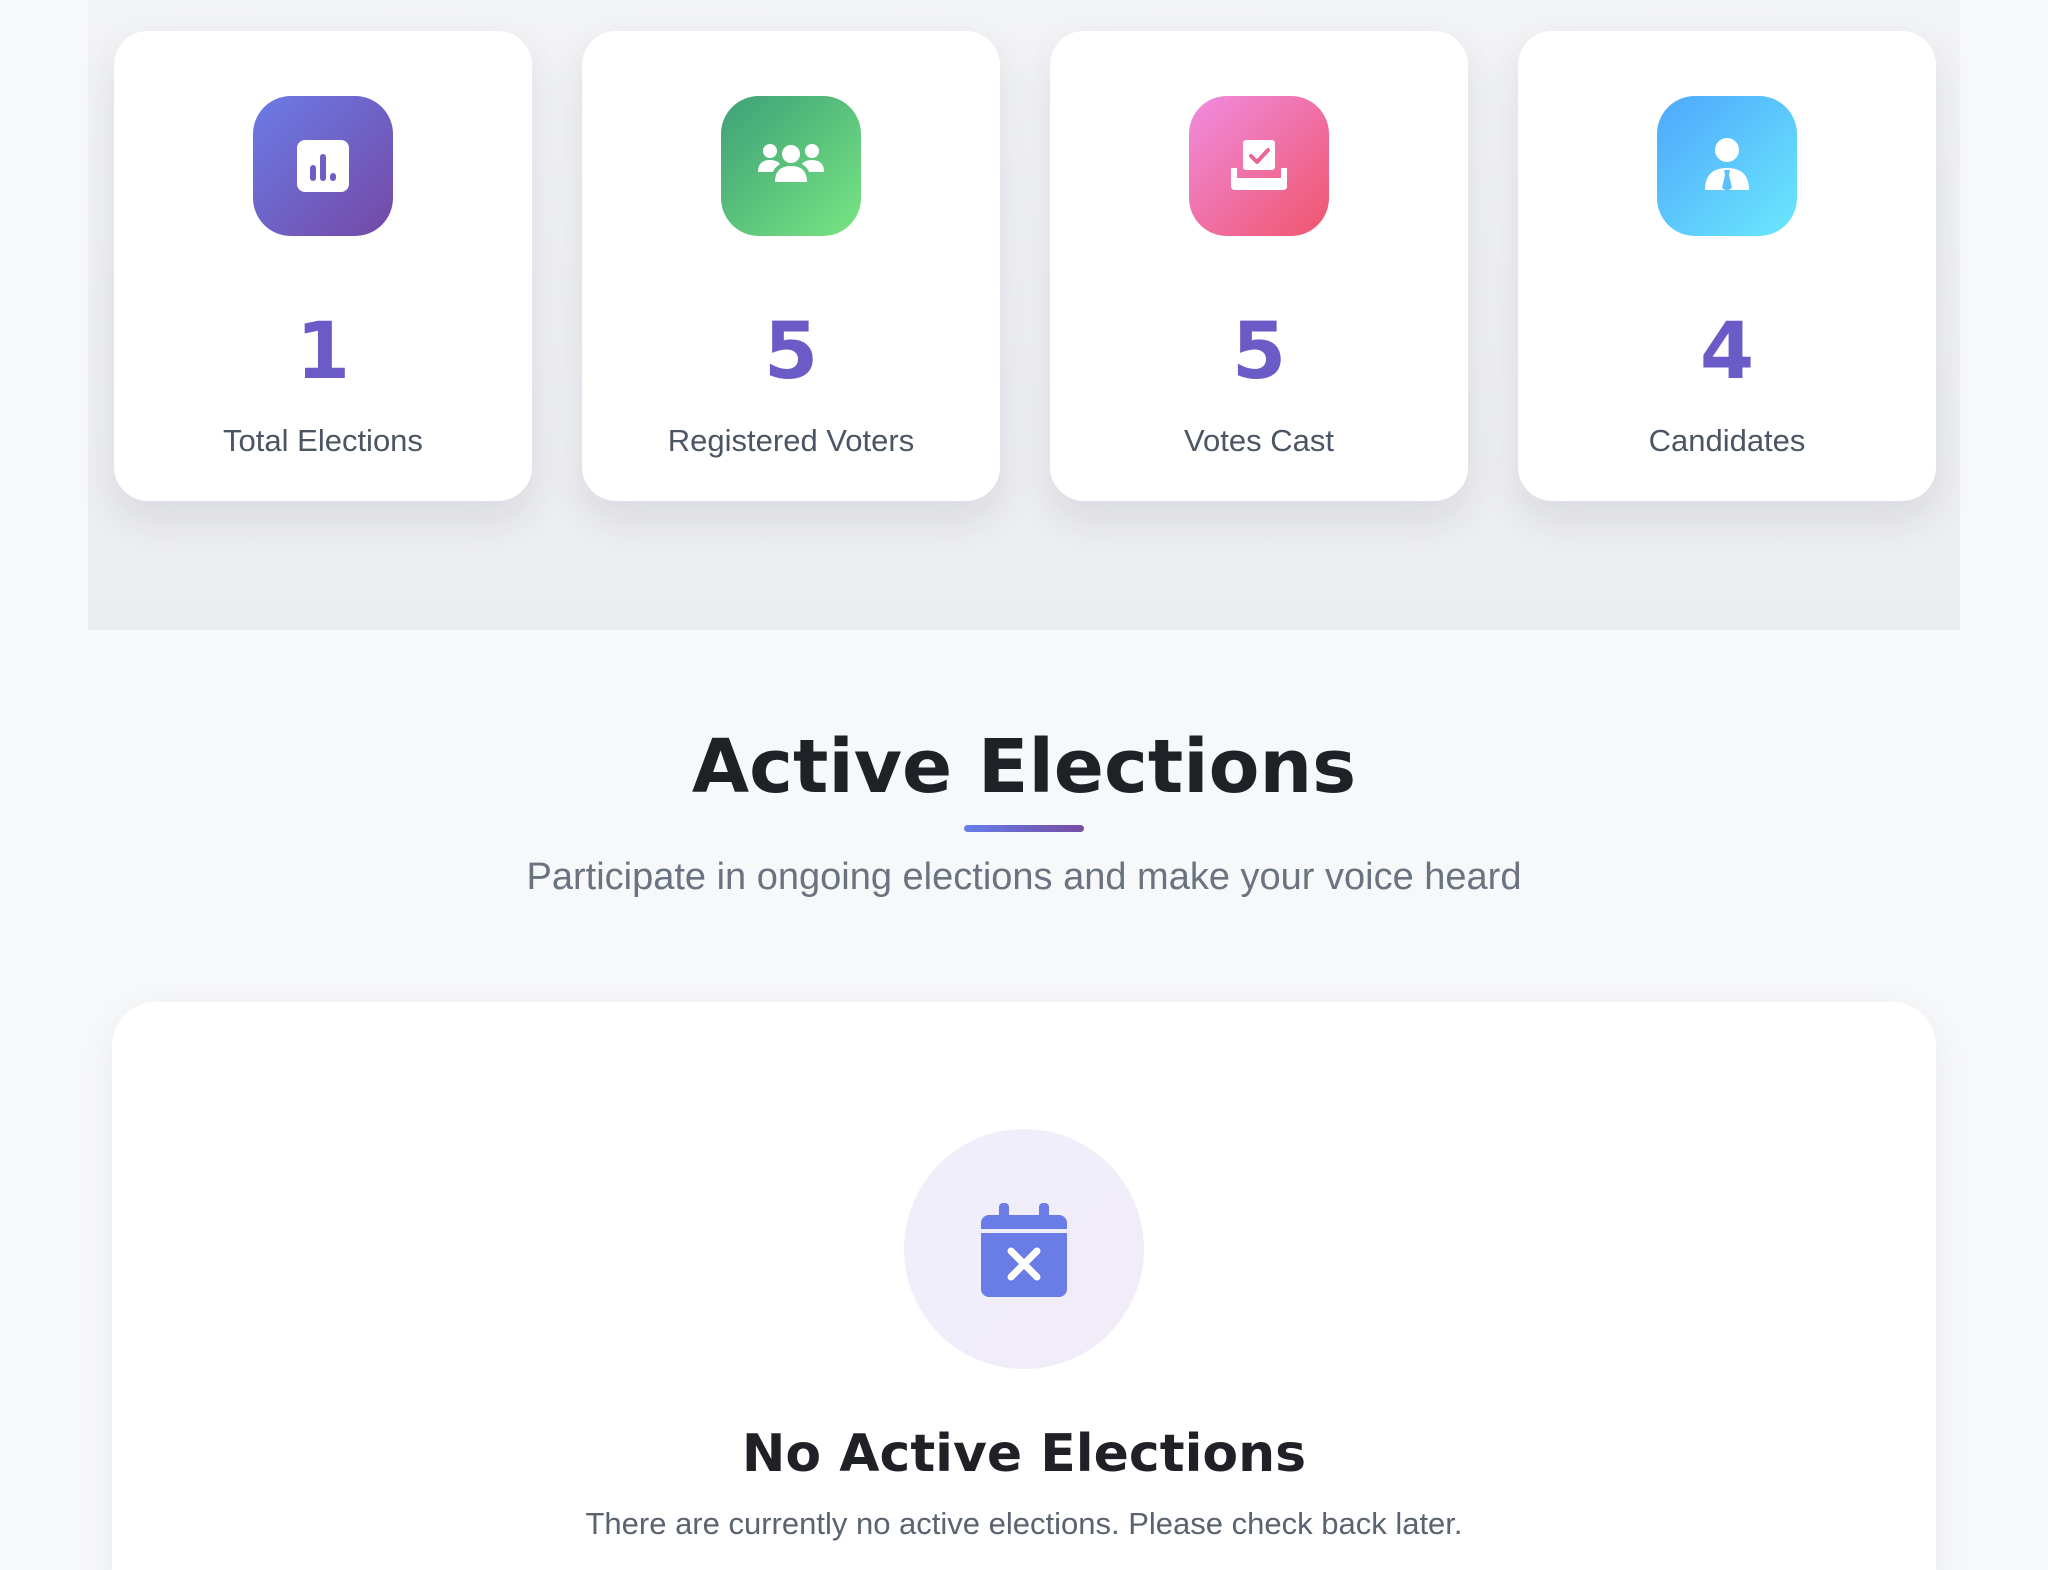 The image size is (2048, 1570). What do you see at coordinates (1727, 166) in the screenshot?
I see `candidate-icon` at bounding box center [1727, 166].